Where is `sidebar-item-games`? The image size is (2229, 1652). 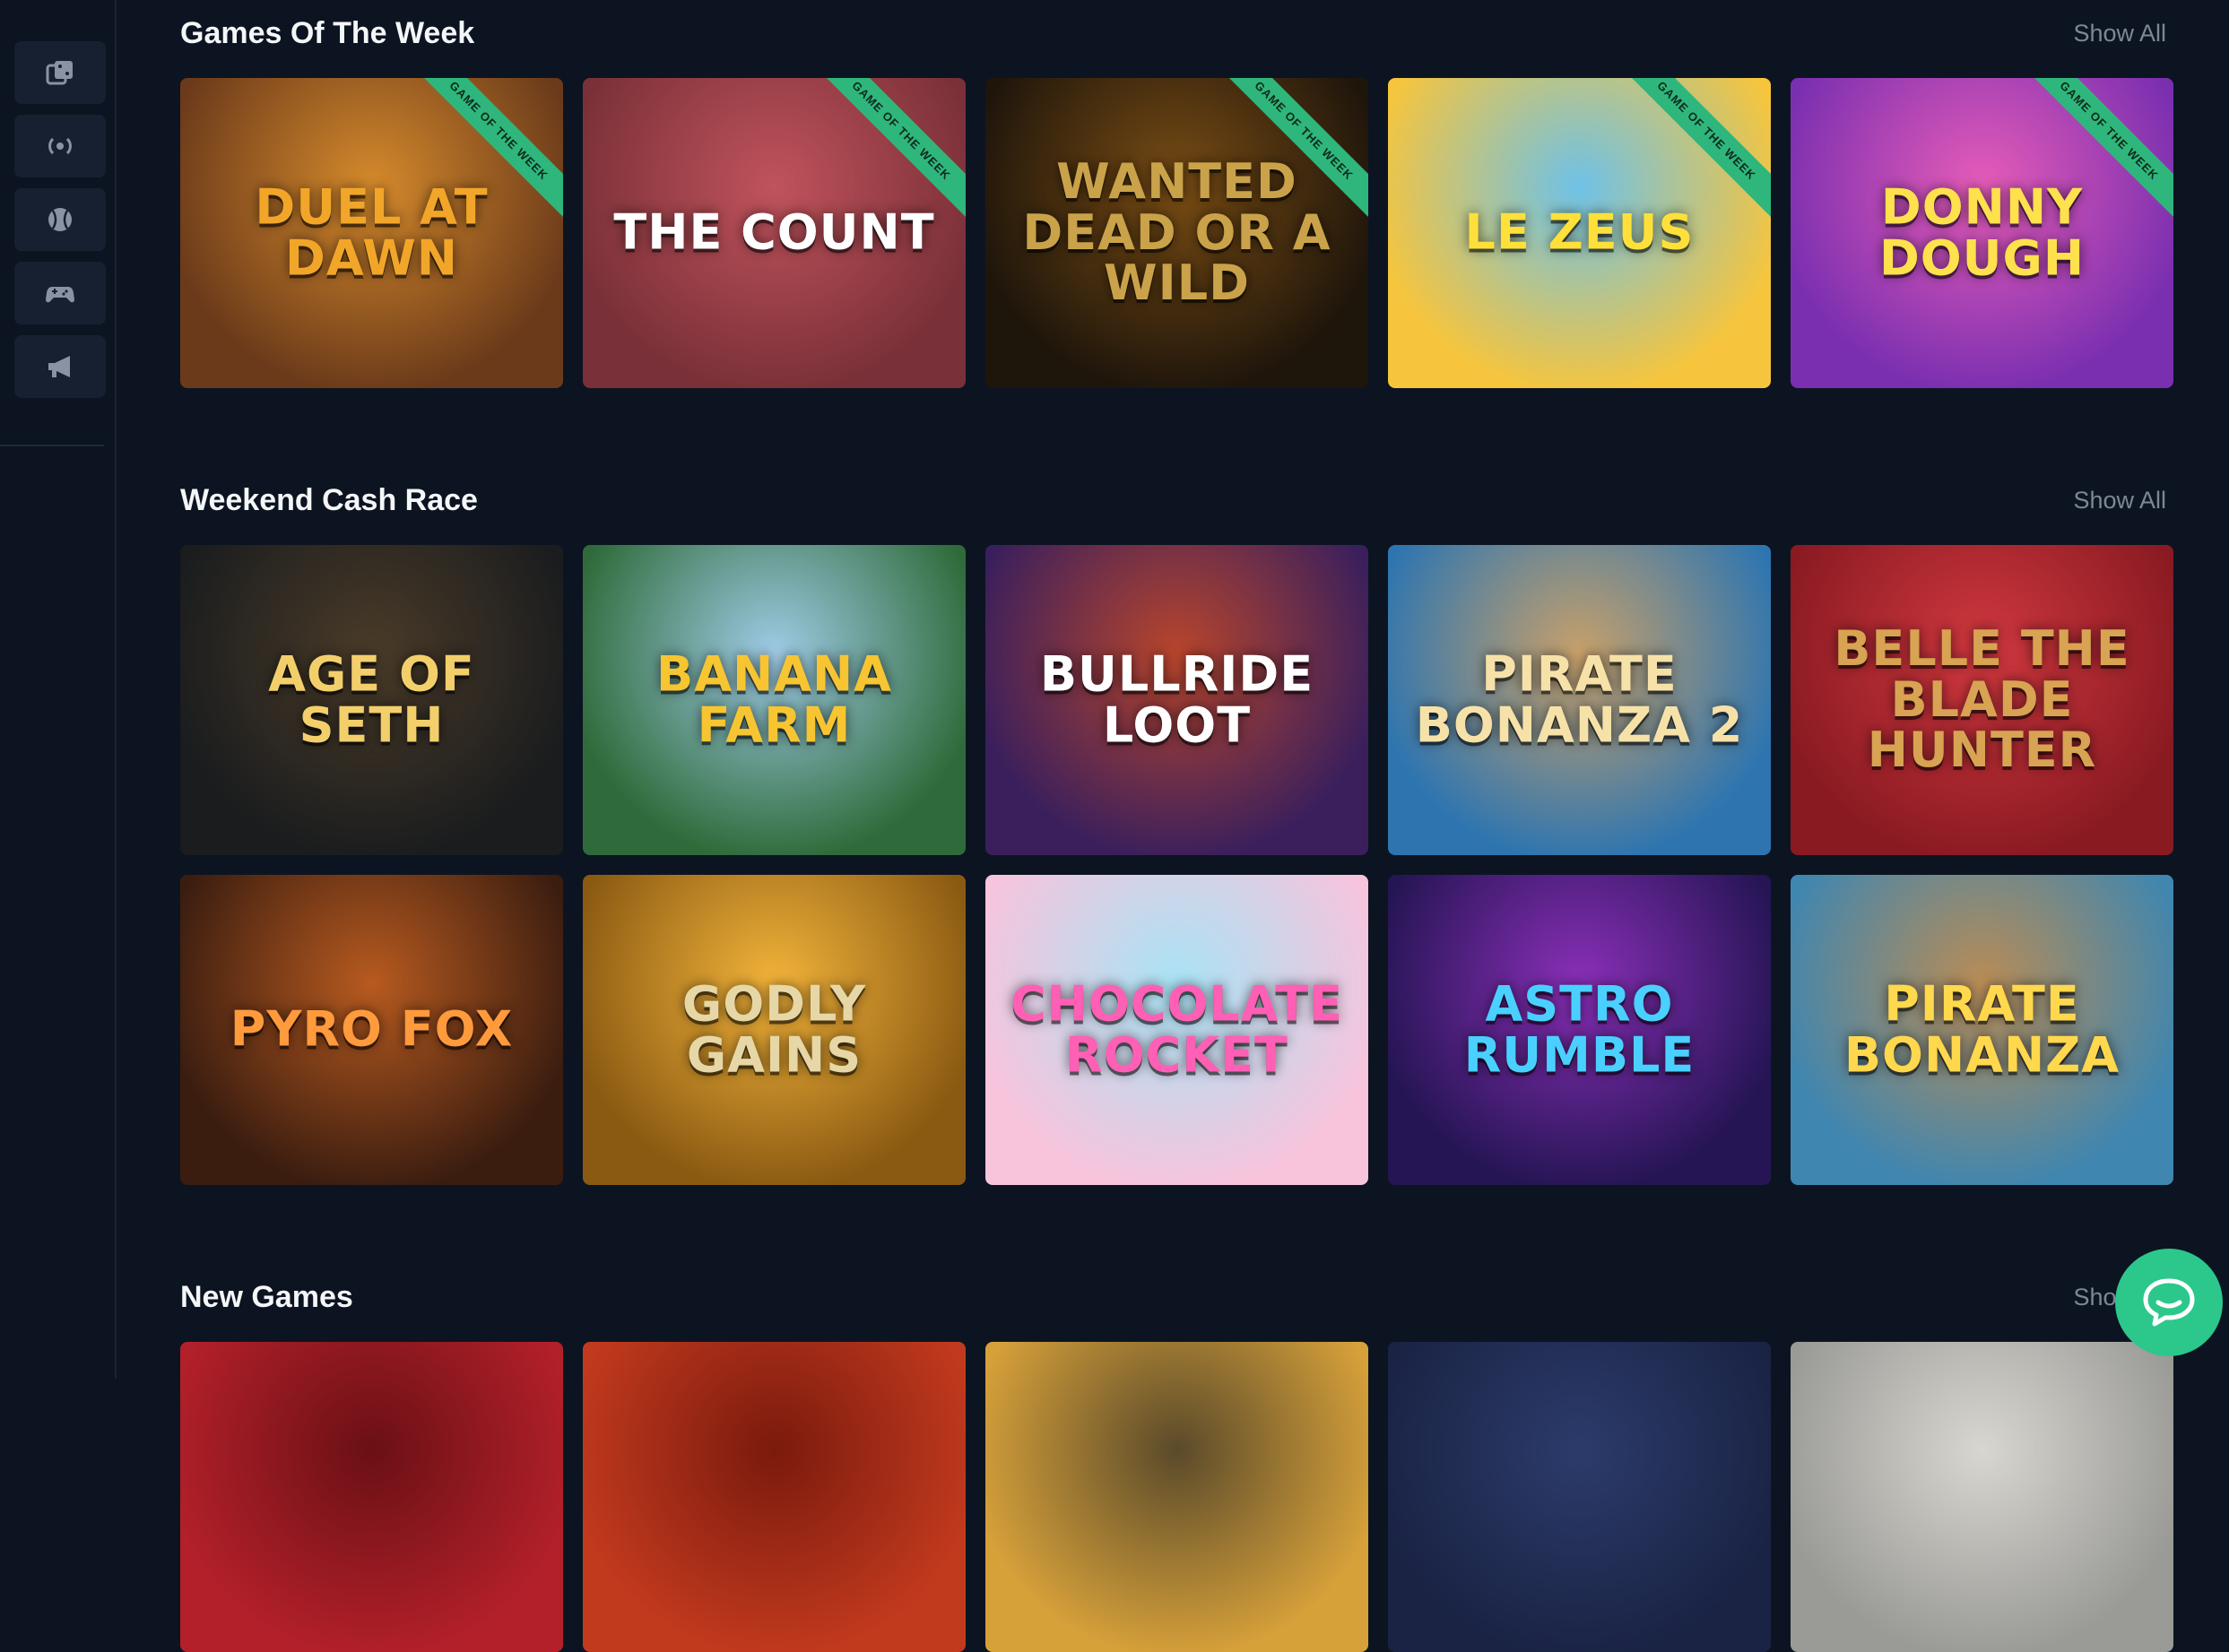
sidebar-item-games is located at coordinates (60, 293).